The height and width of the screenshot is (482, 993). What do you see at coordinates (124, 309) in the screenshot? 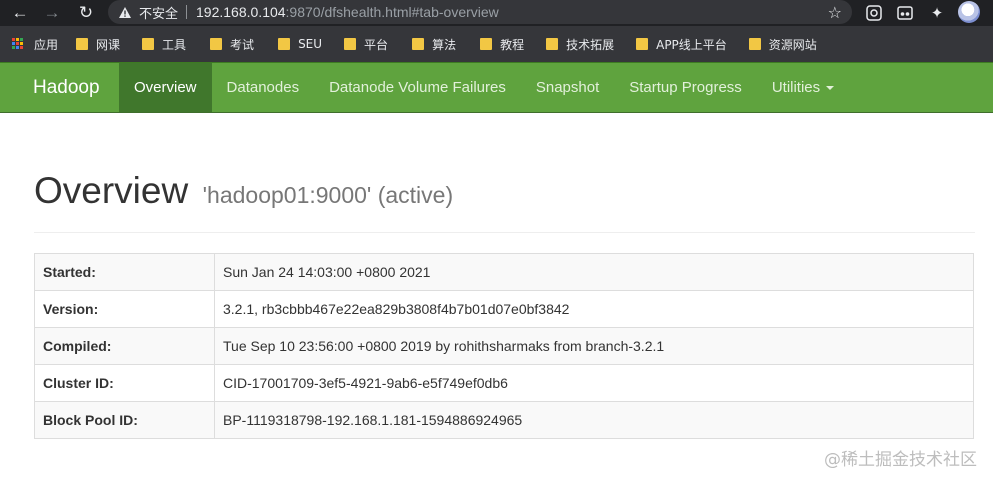
I see `info-key: Version:` at bounding box center [124, 309].